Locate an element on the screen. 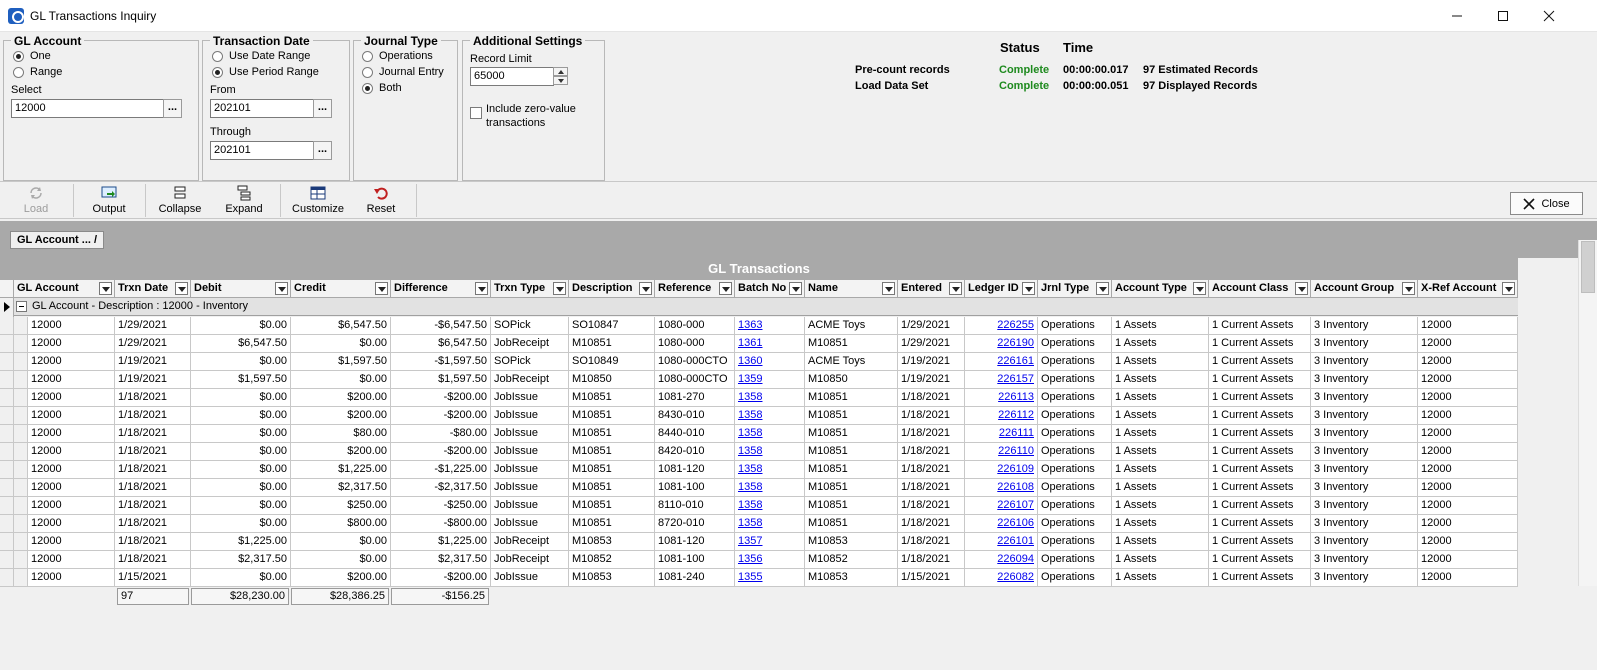 The image size is (1597, 670). cell-ledger-id: 226094 is located at coordinates (1001, 560).